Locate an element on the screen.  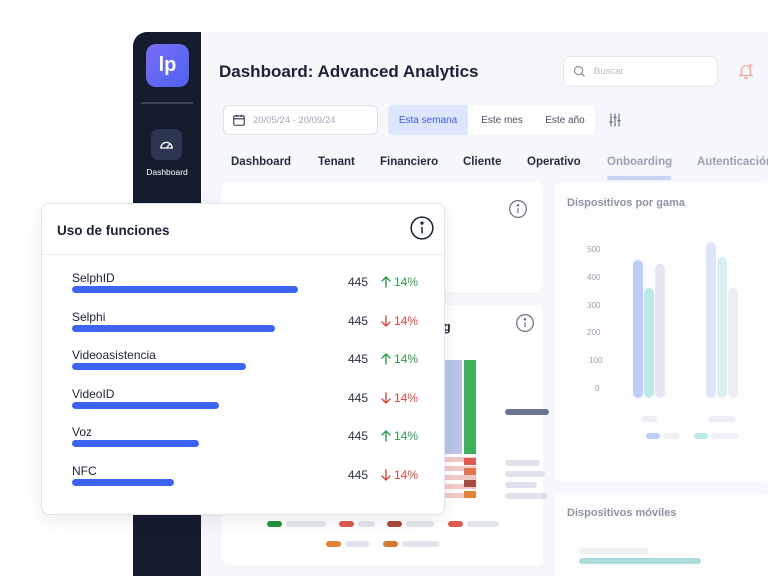
y-tick: 400 is located at coordinates (594, 277).